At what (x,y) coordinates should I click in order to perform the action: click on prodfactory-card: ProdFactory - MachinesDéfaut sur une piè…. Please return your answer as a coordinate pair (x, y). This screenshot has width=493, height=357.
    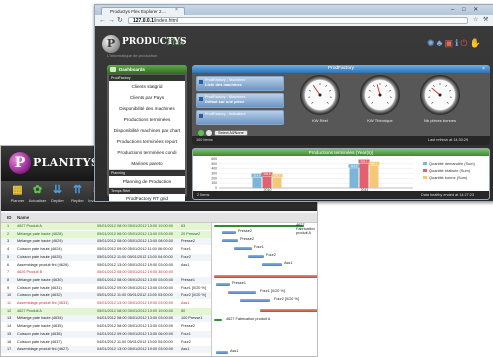
    Looking at the image, I should click on (240, 100).